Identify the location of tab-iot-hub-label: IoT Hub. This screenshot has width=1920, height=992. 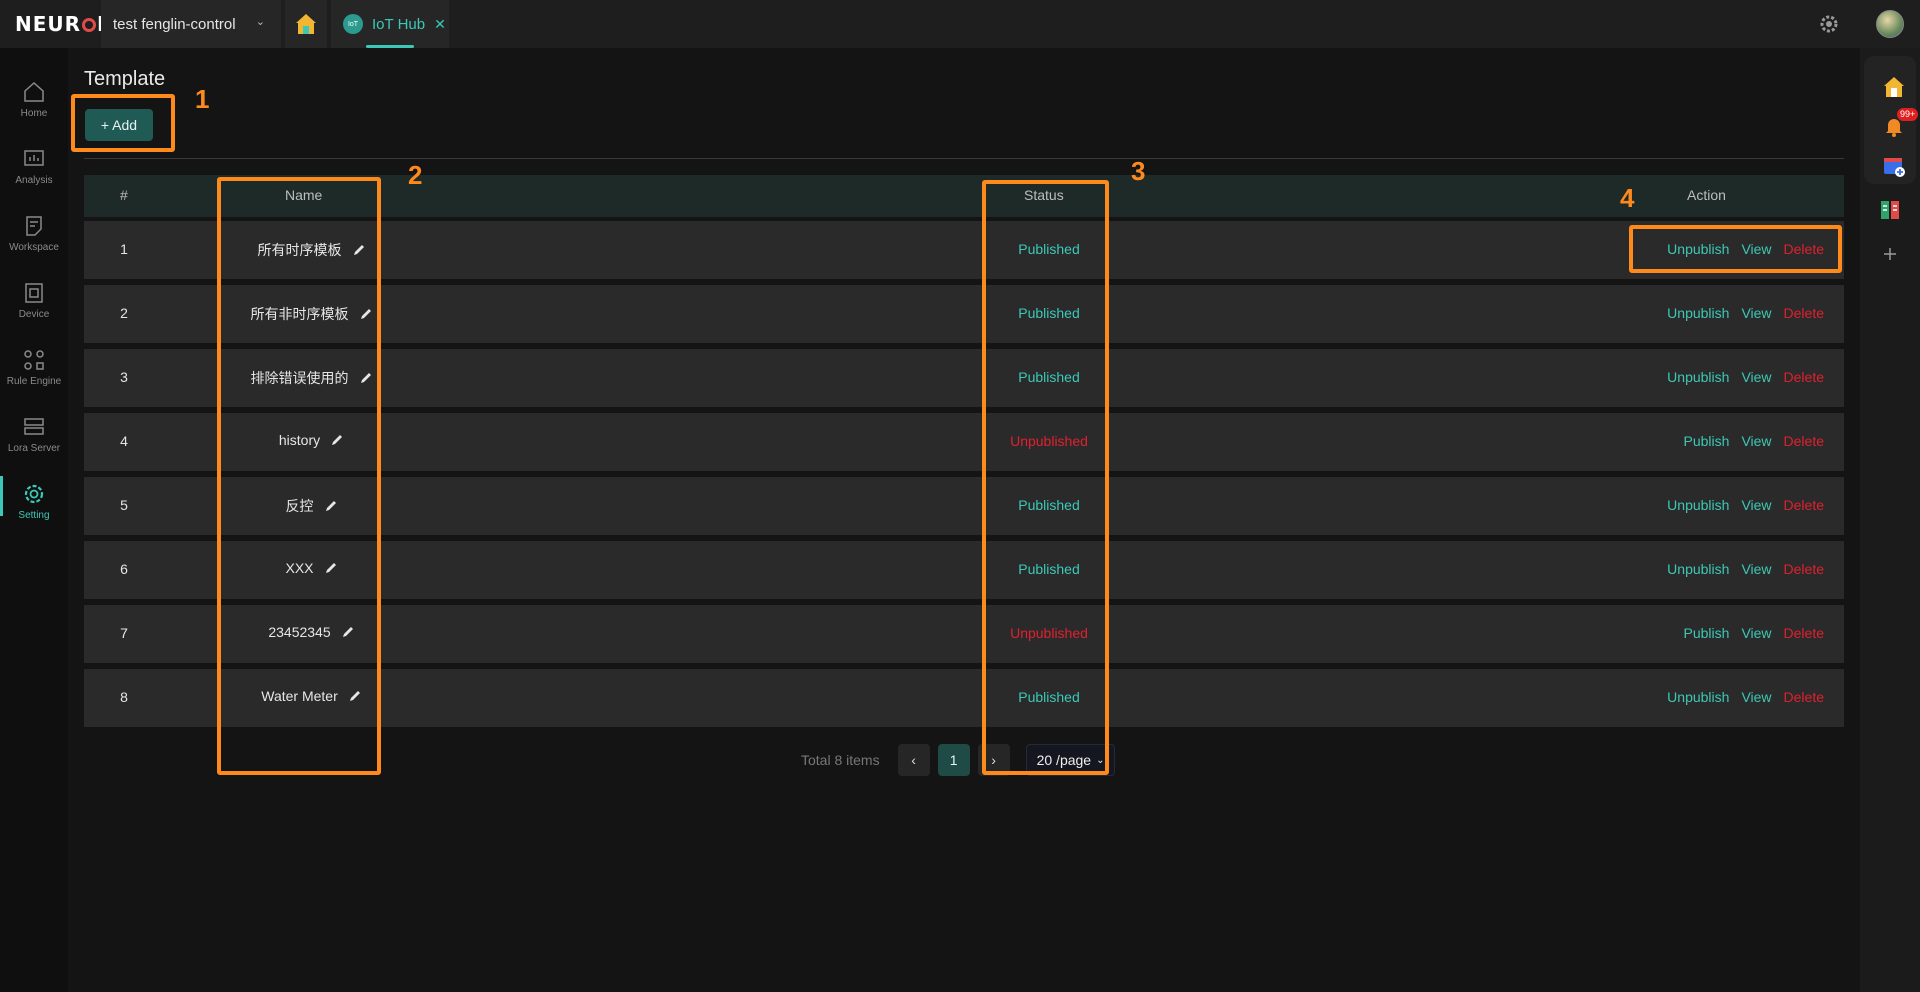
(399, 24).